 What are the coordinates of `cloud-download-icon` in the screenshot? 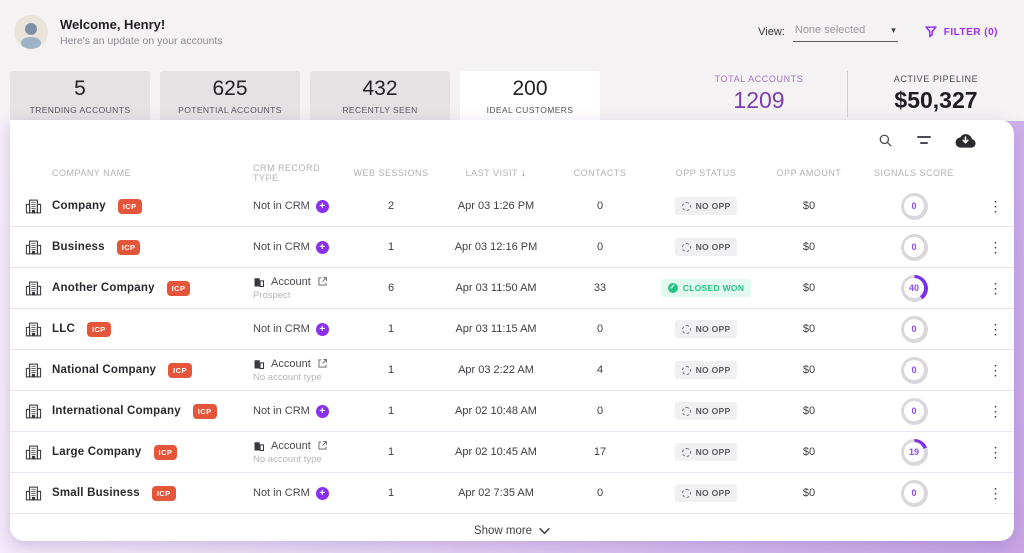 It's located at (965, 140).